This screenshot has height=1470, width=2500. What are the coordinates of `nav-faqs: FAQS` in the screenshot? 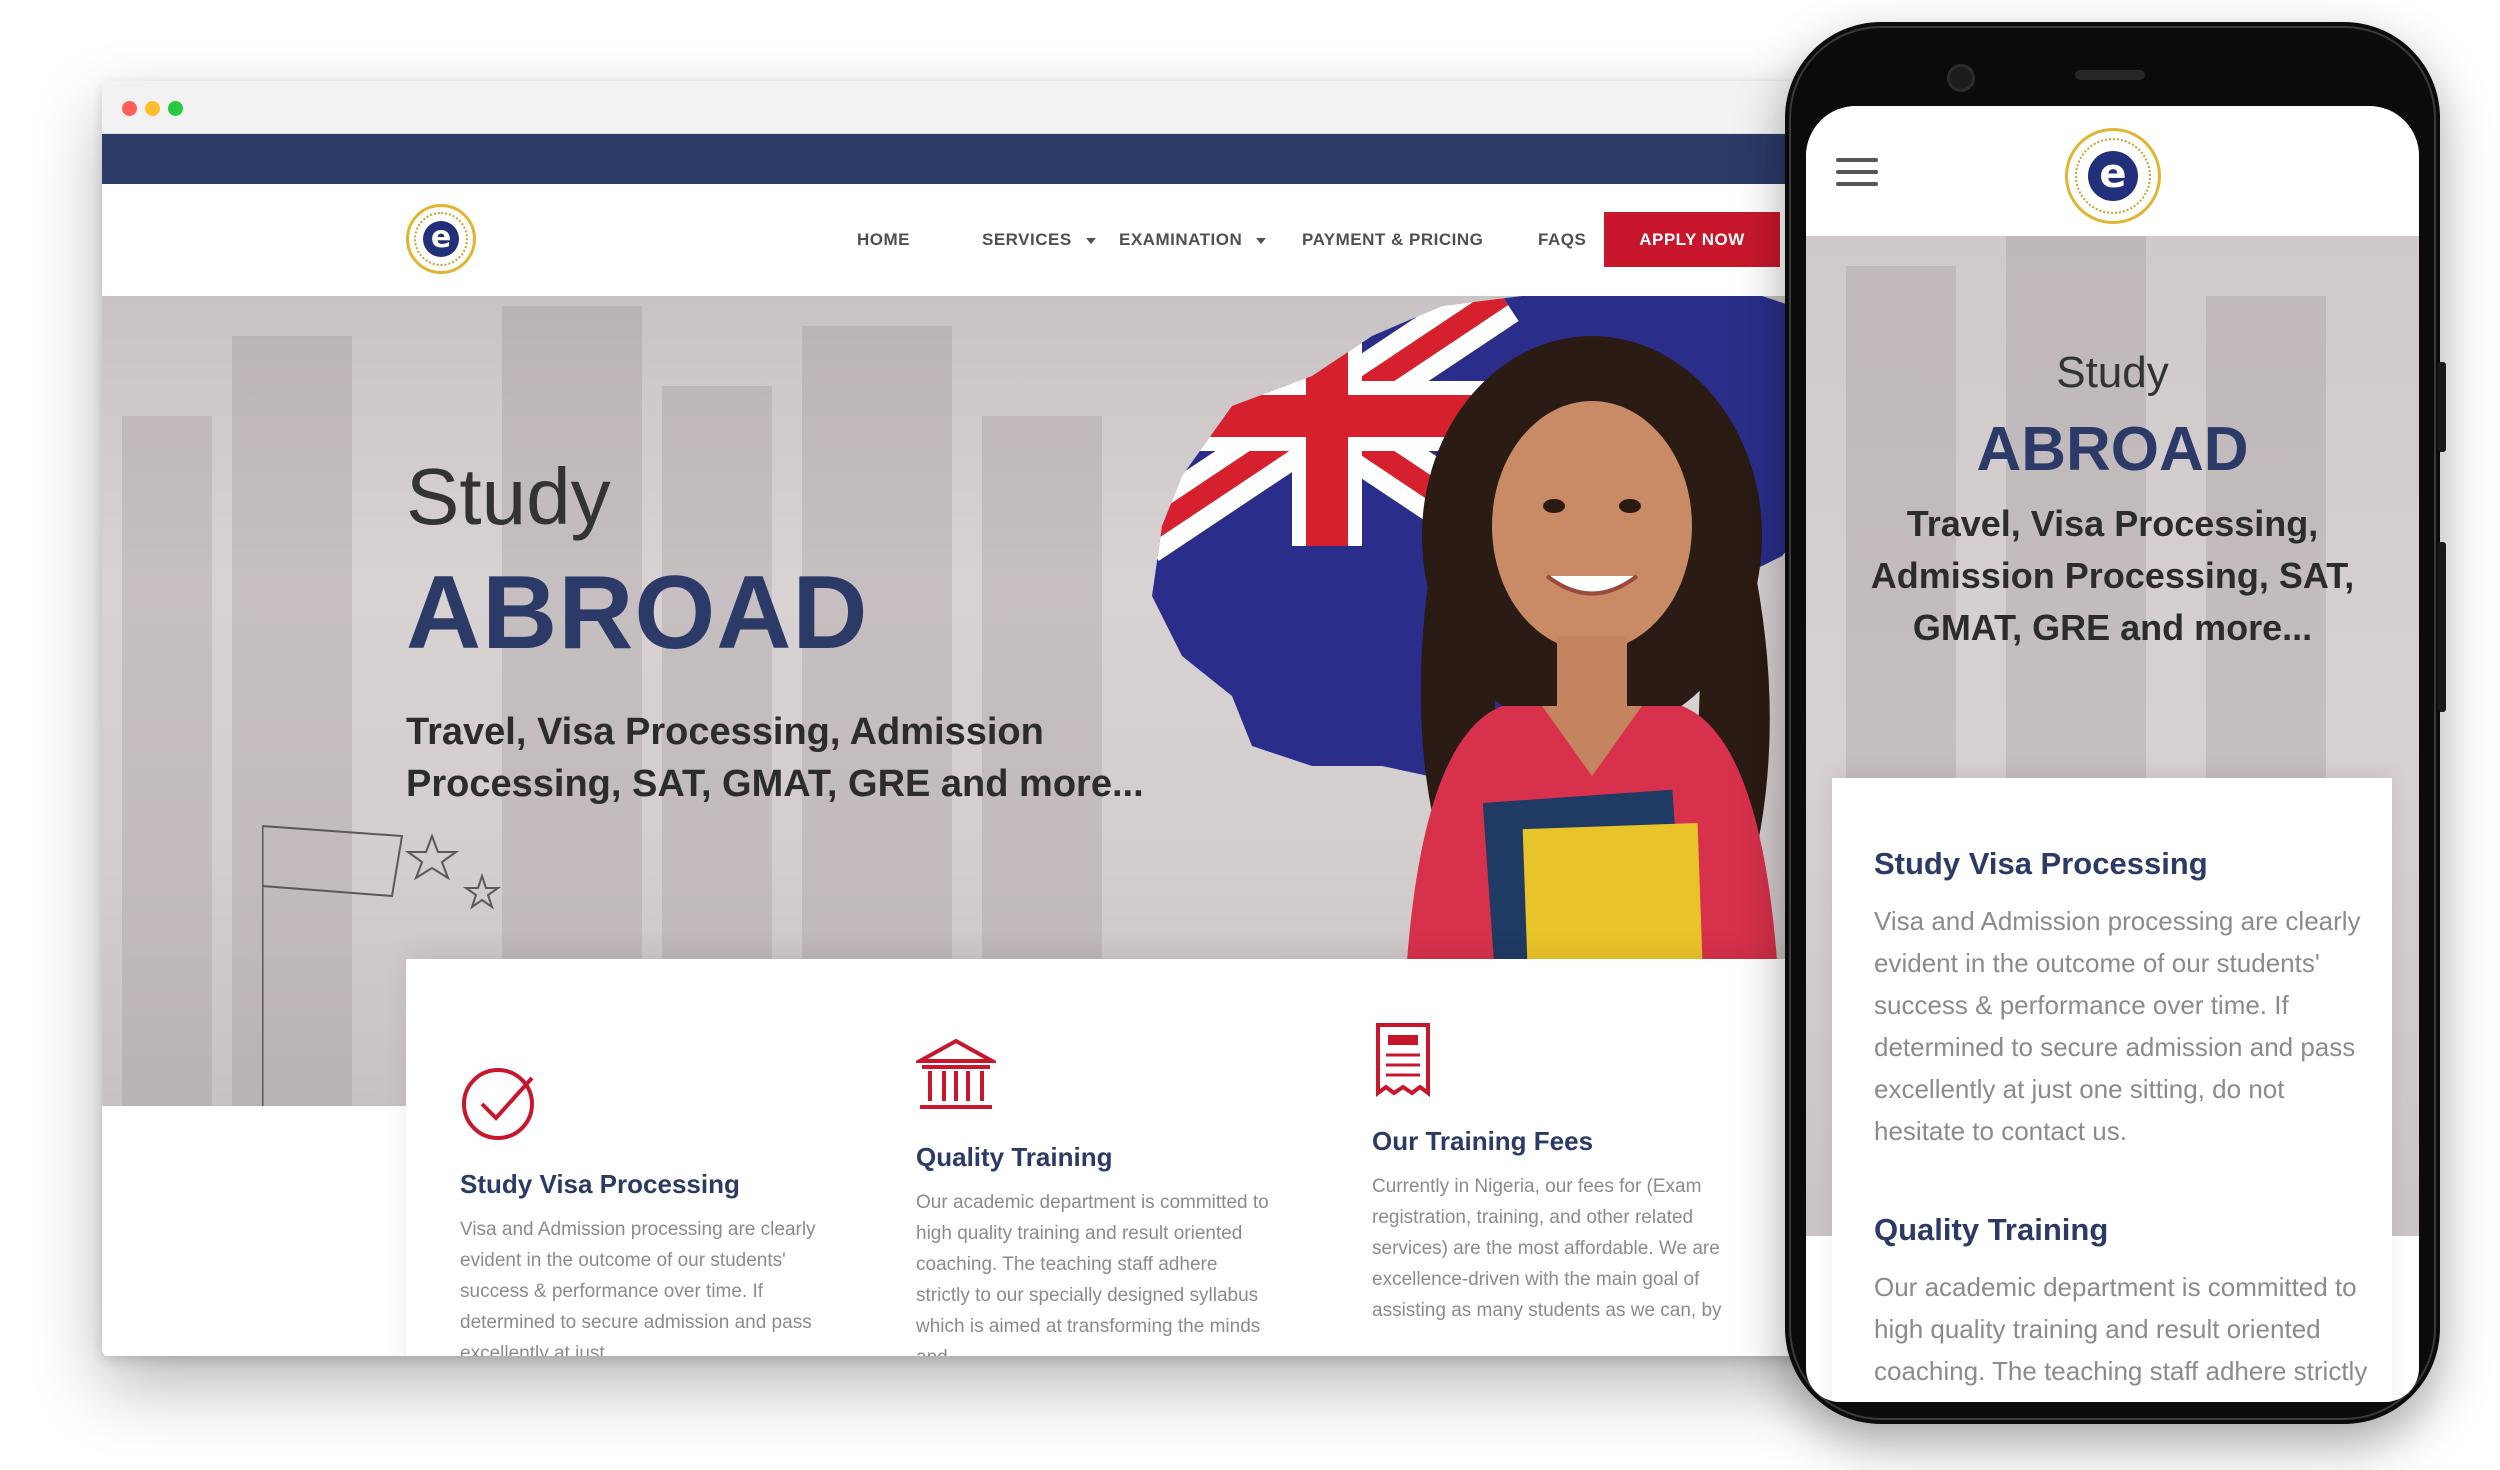 It's located at (1562, 240).